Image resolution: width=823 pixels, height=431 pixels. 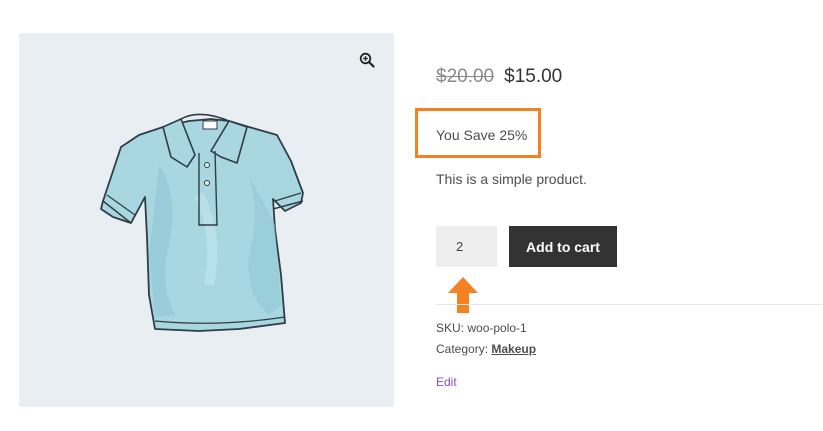 I want to click on sku-line: SKU: woo-polo-1, so click(x=481, y=328).